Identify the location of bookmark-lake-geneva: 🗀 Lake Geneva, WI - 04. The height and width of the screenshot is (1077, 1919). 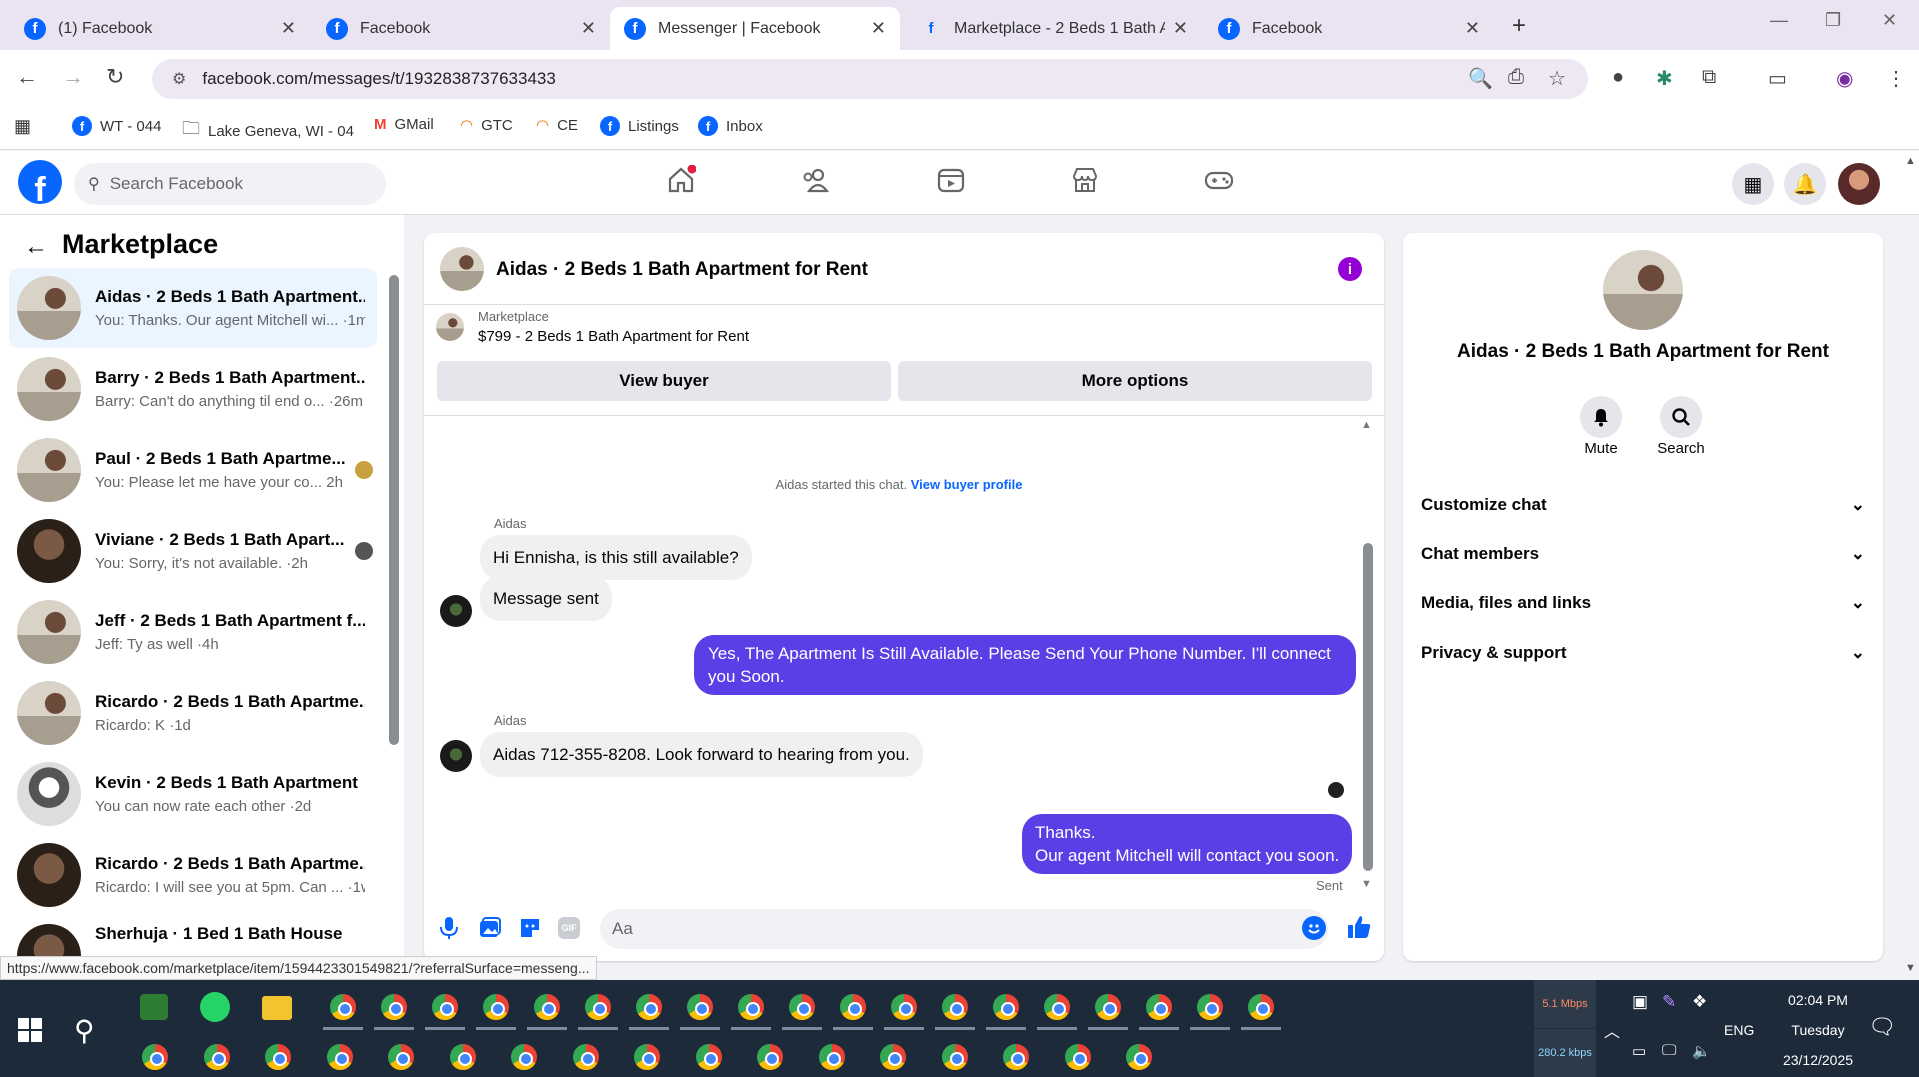
(268, 131).